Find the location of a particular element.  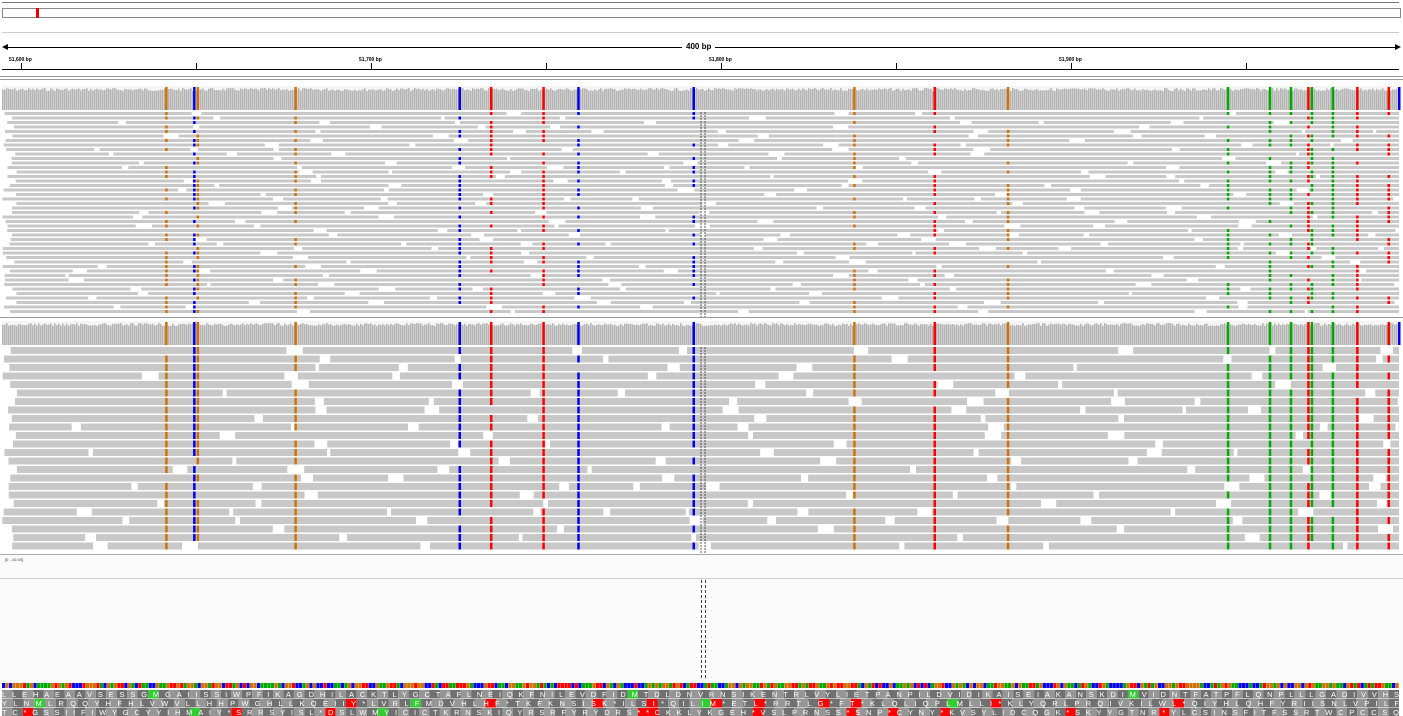

coverage-variant-bar is located at coordinates (1399, 98).